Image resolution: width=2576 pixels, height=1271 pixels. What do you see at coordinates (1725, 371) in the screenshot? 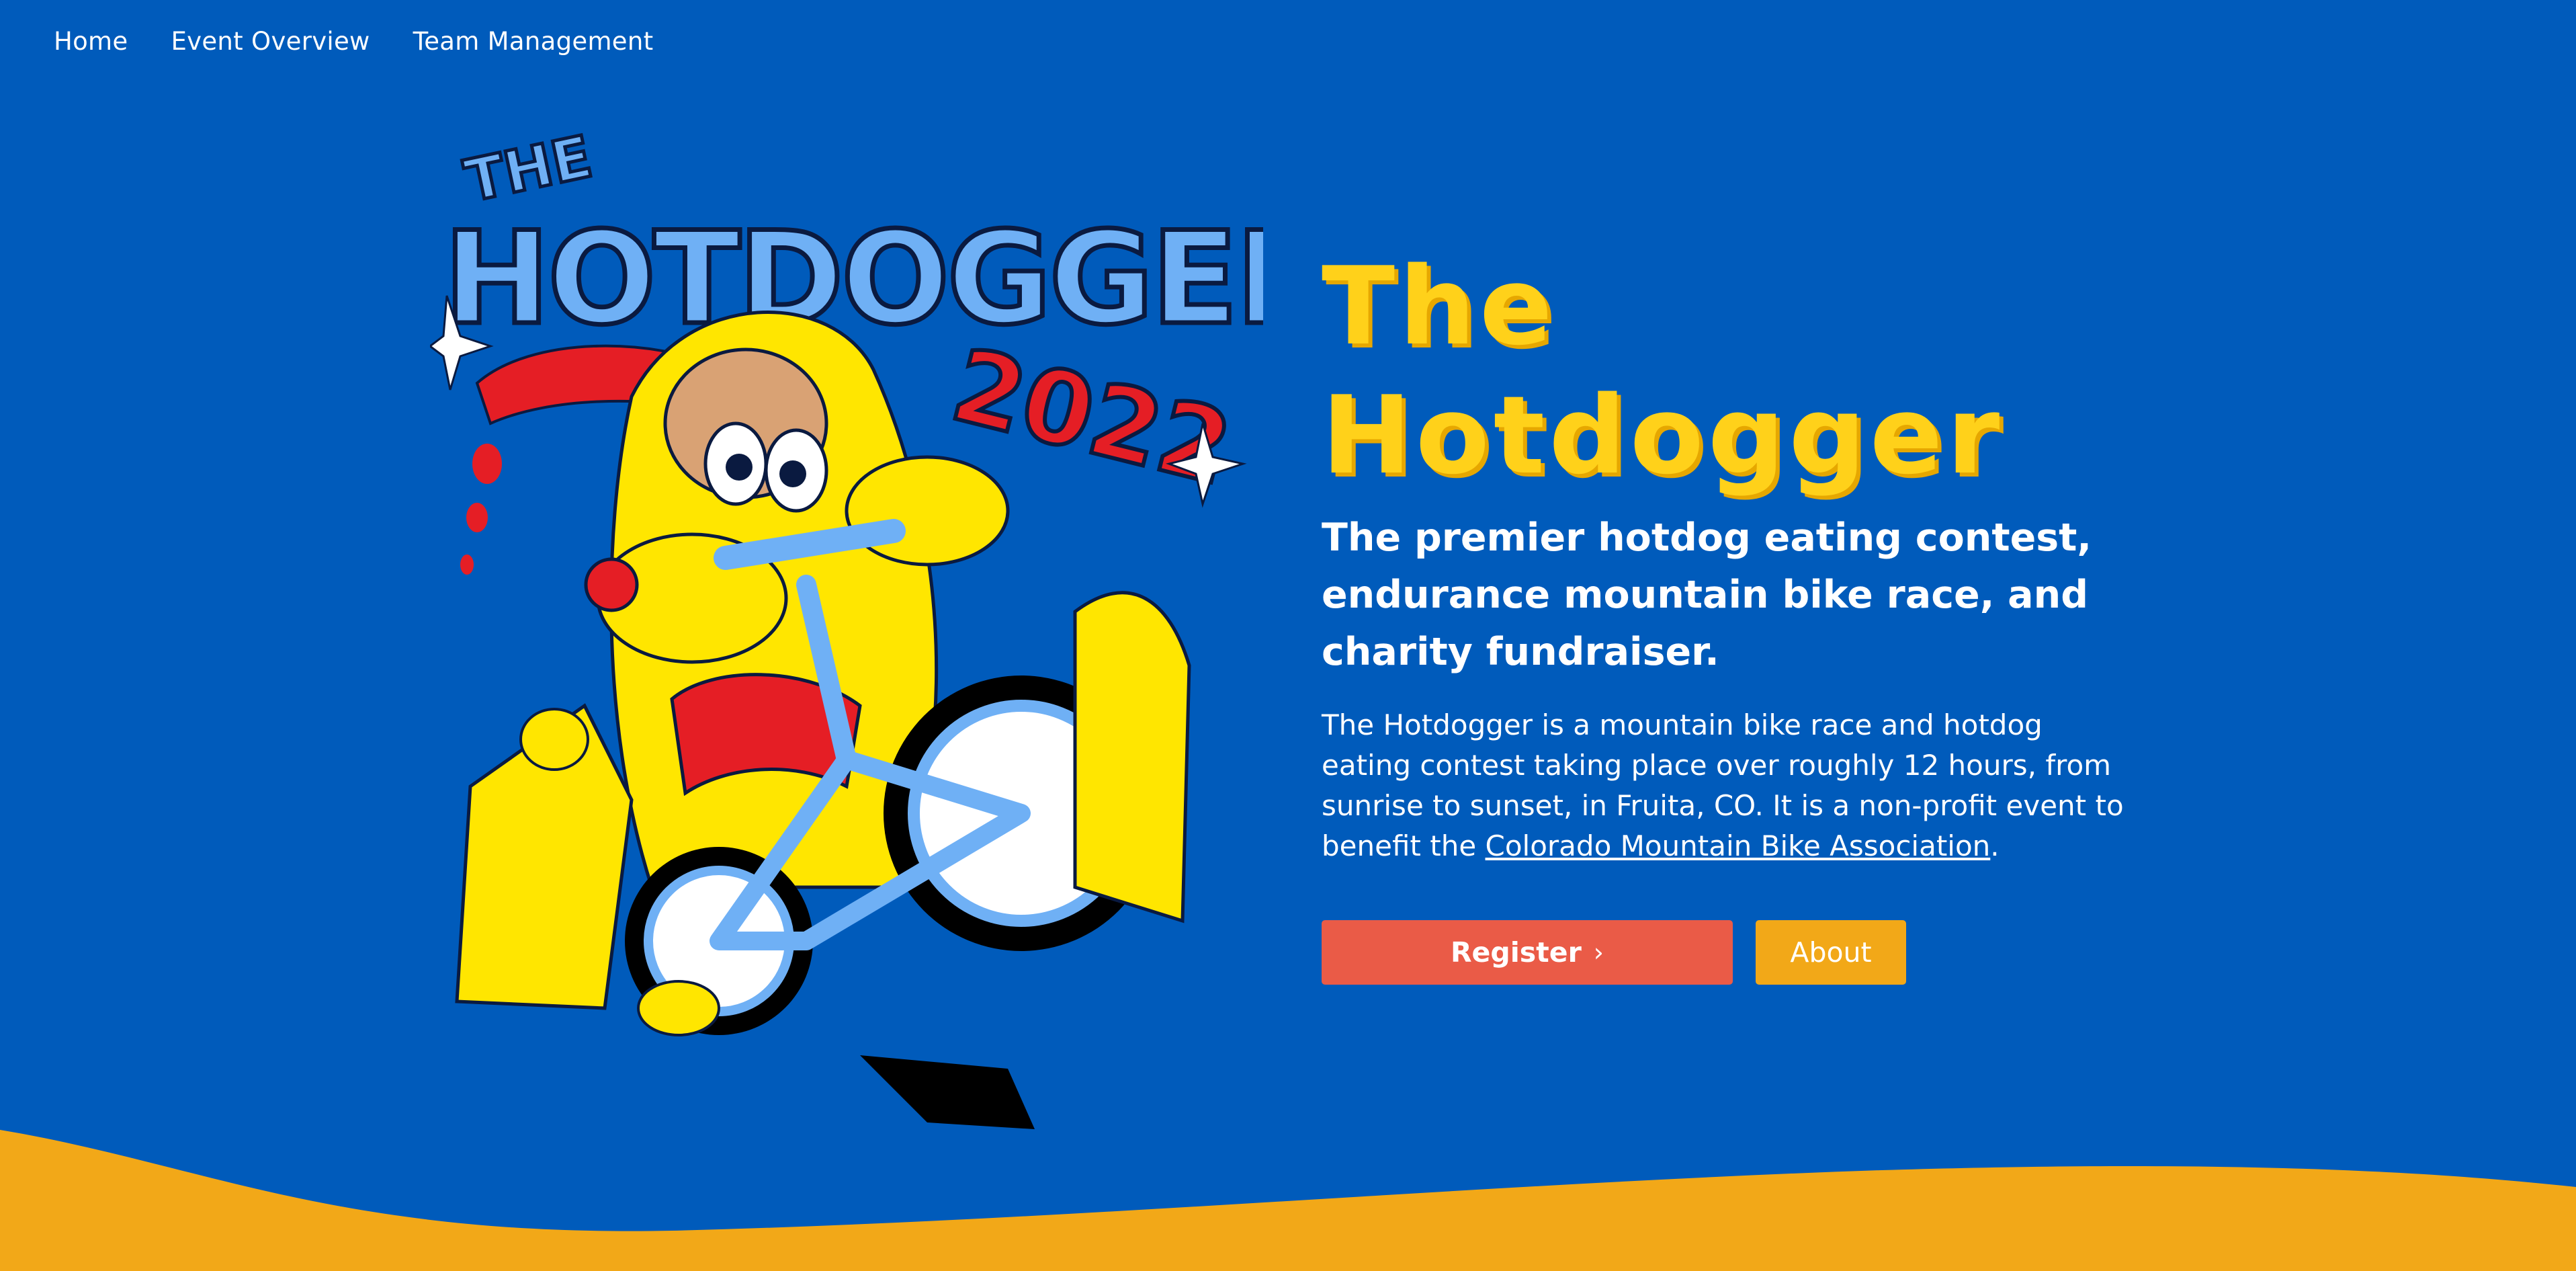
I see `page-title: The Hotdogger` at bounding box center [1725, 371].